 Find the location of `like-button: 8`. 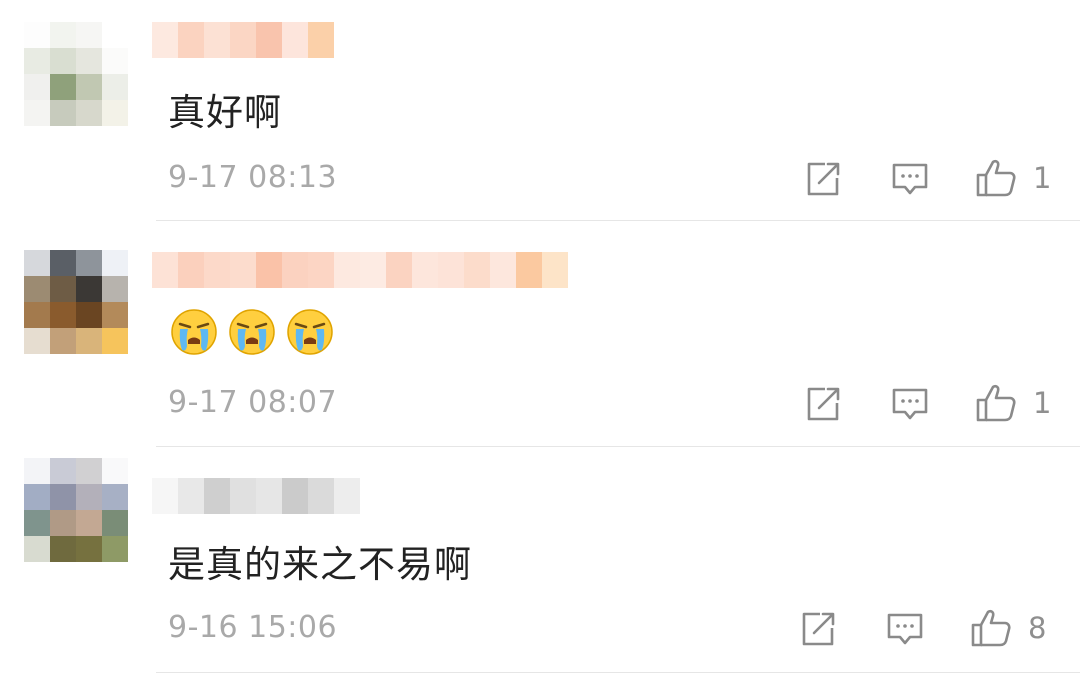

like-button: 8 is located at coordinates (1008, 628).